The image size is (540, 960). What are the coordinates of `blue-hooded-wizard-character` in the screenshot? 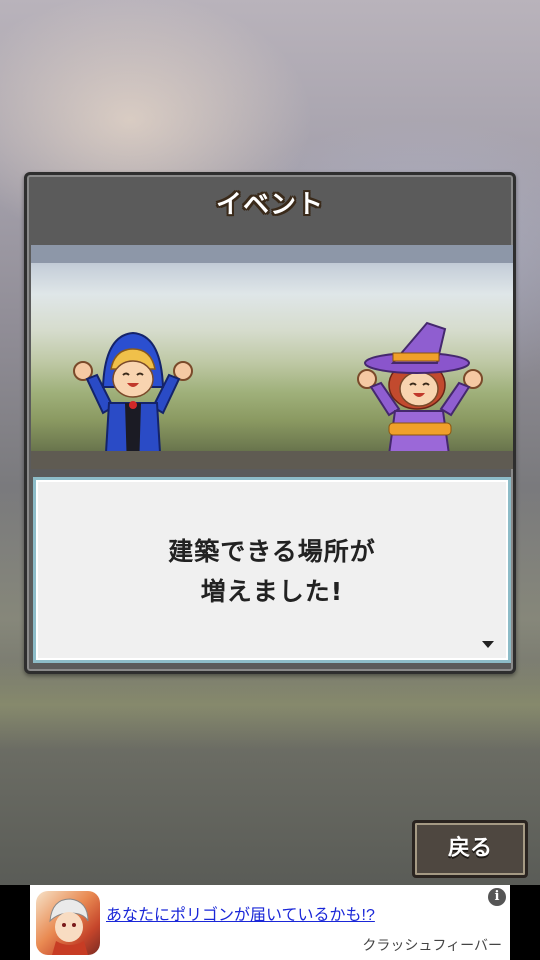 It's located at (133, 400).